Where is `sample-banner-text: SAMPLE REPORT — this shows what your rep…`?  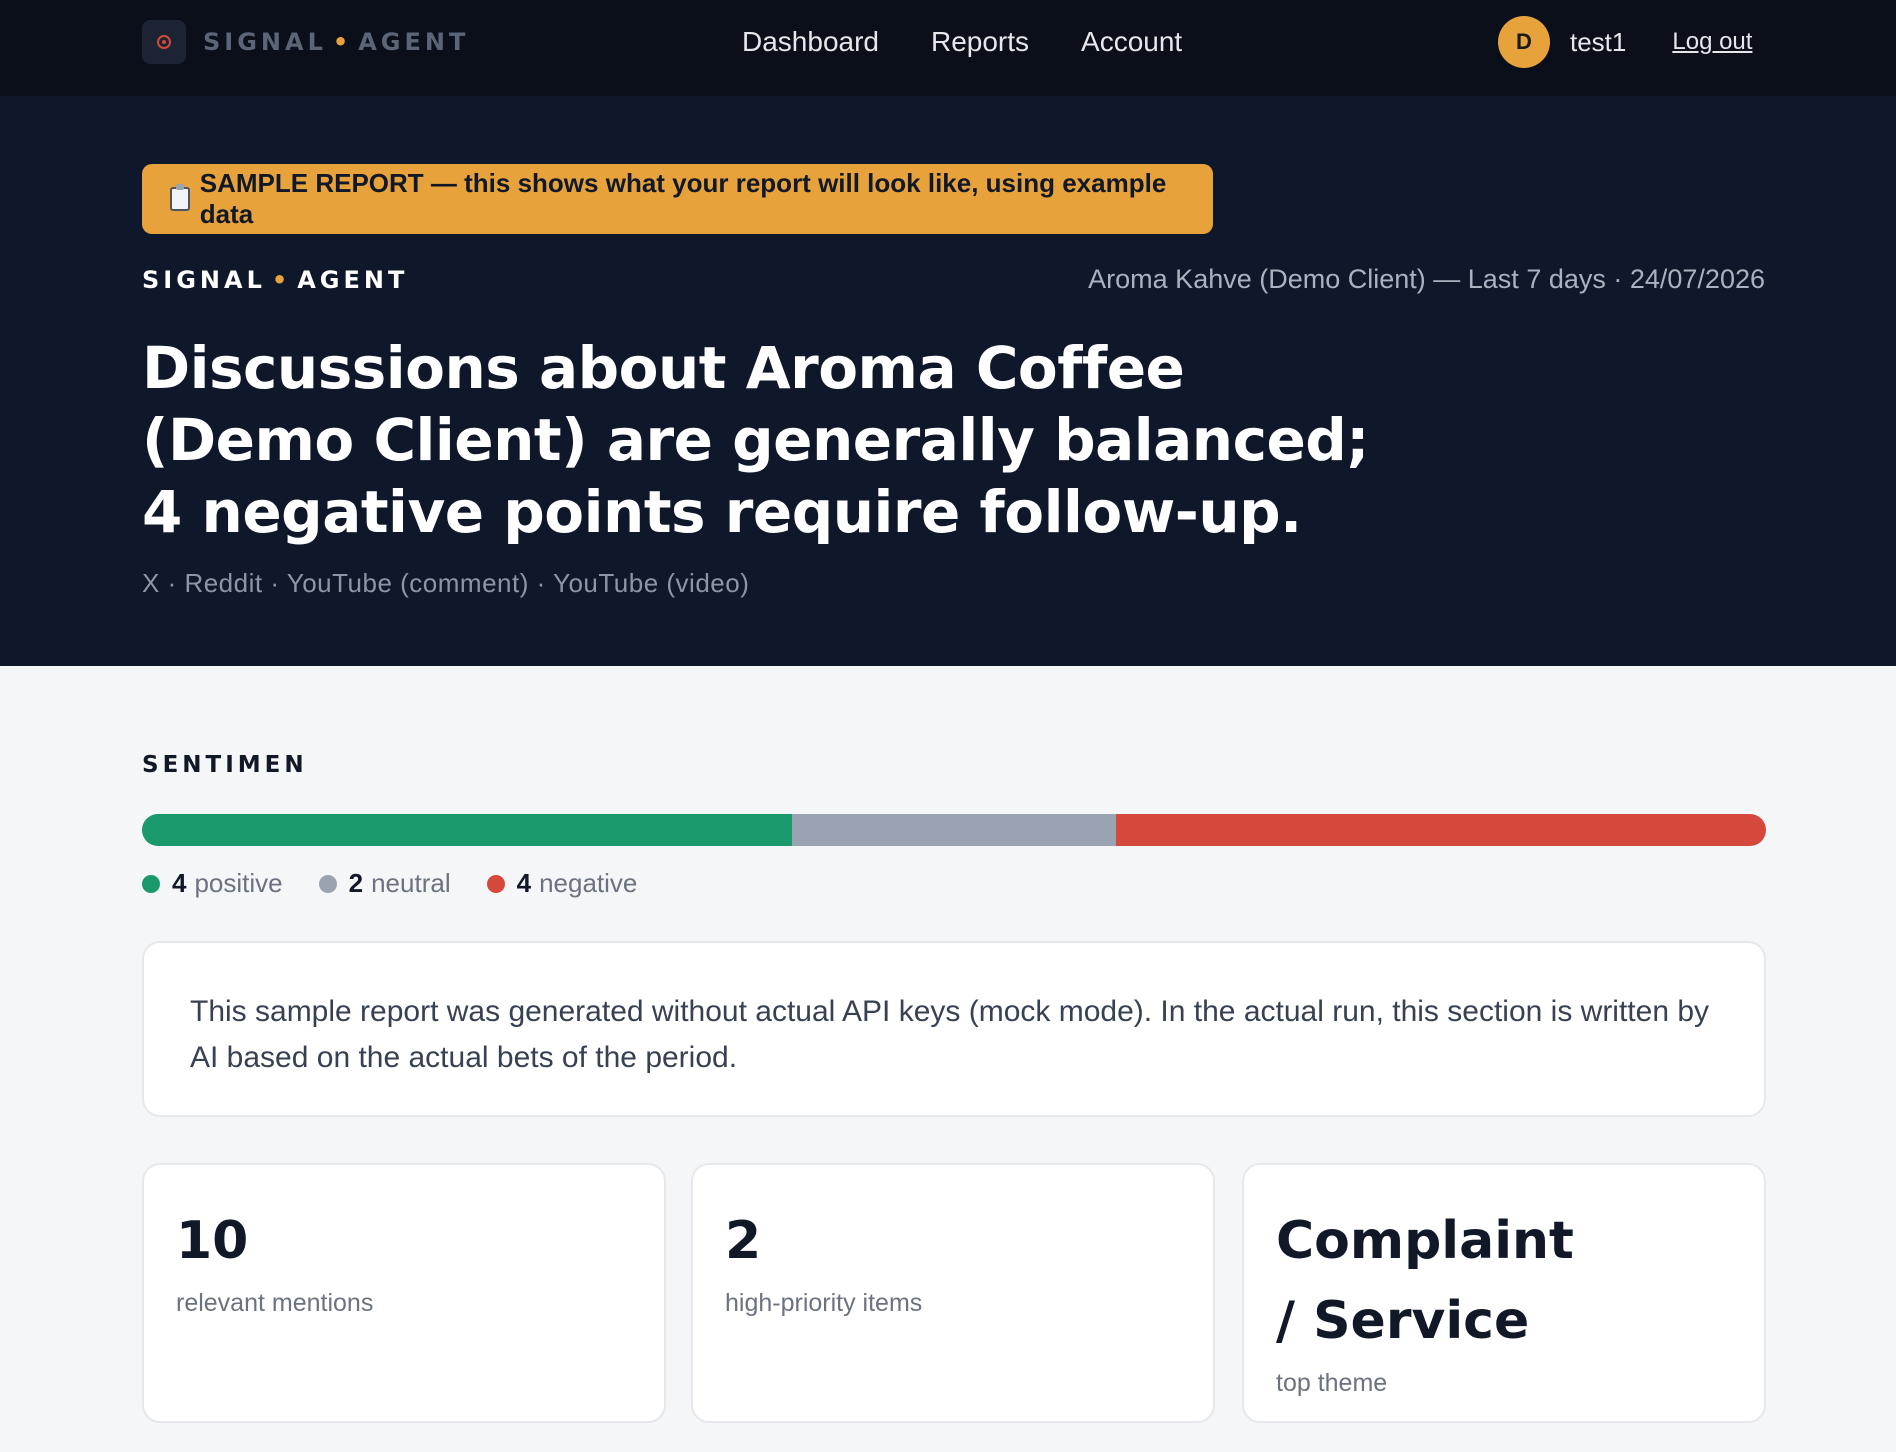 sample-banner-text: SAMPLE REPORT — this shows what your rep… is located at coordinates (683, 198).